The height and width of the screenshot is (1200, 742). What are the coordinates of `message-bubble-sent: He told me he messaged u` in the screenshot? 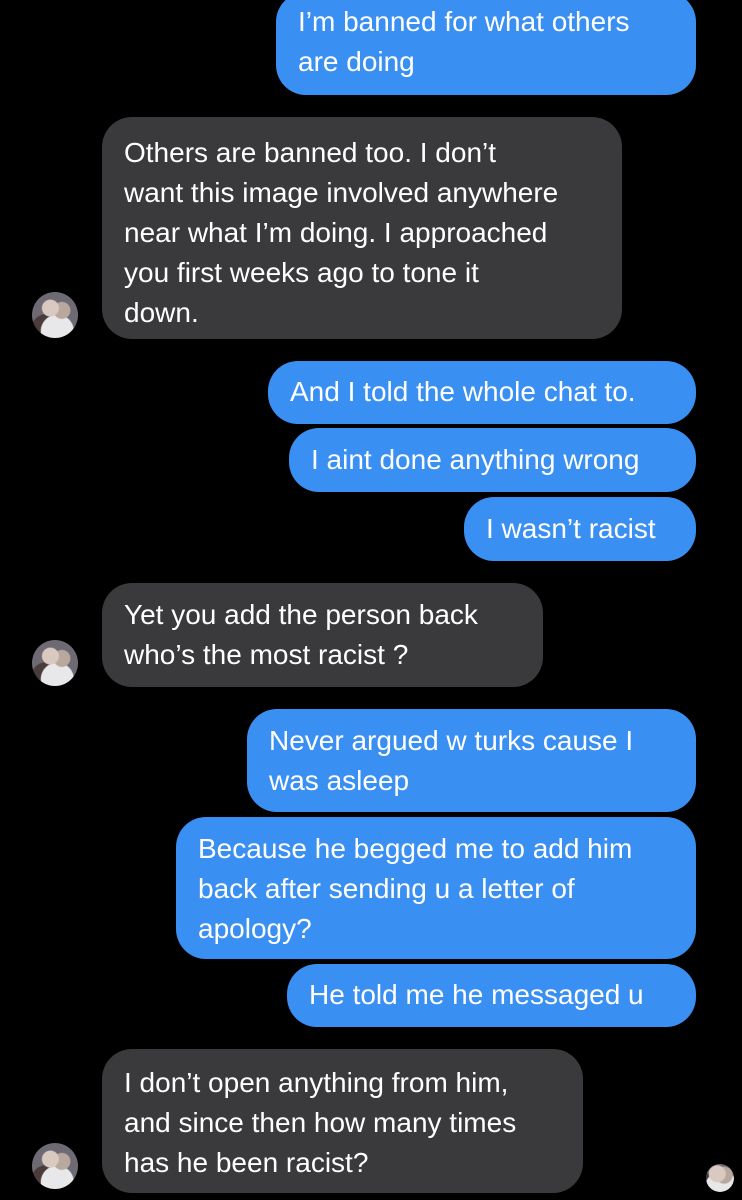 It's located at (491, 995).